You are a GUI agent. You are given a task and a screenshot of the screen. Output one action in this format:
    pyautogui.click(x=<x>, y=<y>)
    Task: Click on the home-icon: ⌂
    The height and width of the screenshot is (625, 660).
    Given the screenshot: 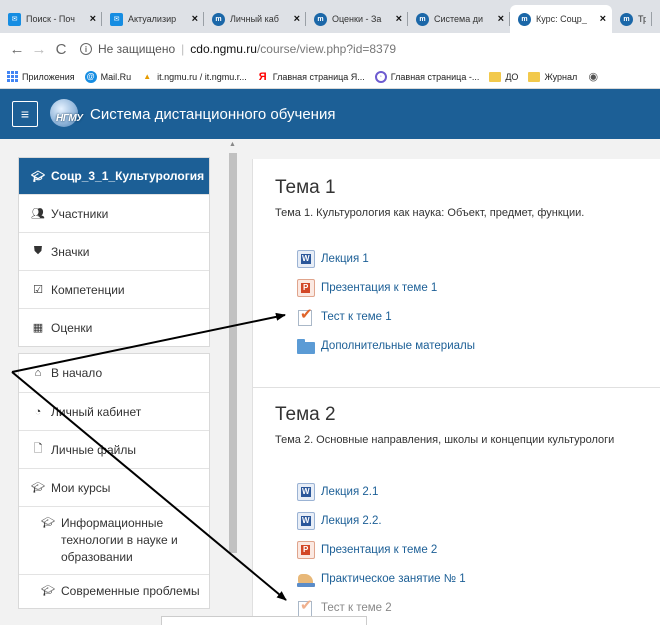 What is the action you would take?
    pyautogui.click(x=38, y=373)
    